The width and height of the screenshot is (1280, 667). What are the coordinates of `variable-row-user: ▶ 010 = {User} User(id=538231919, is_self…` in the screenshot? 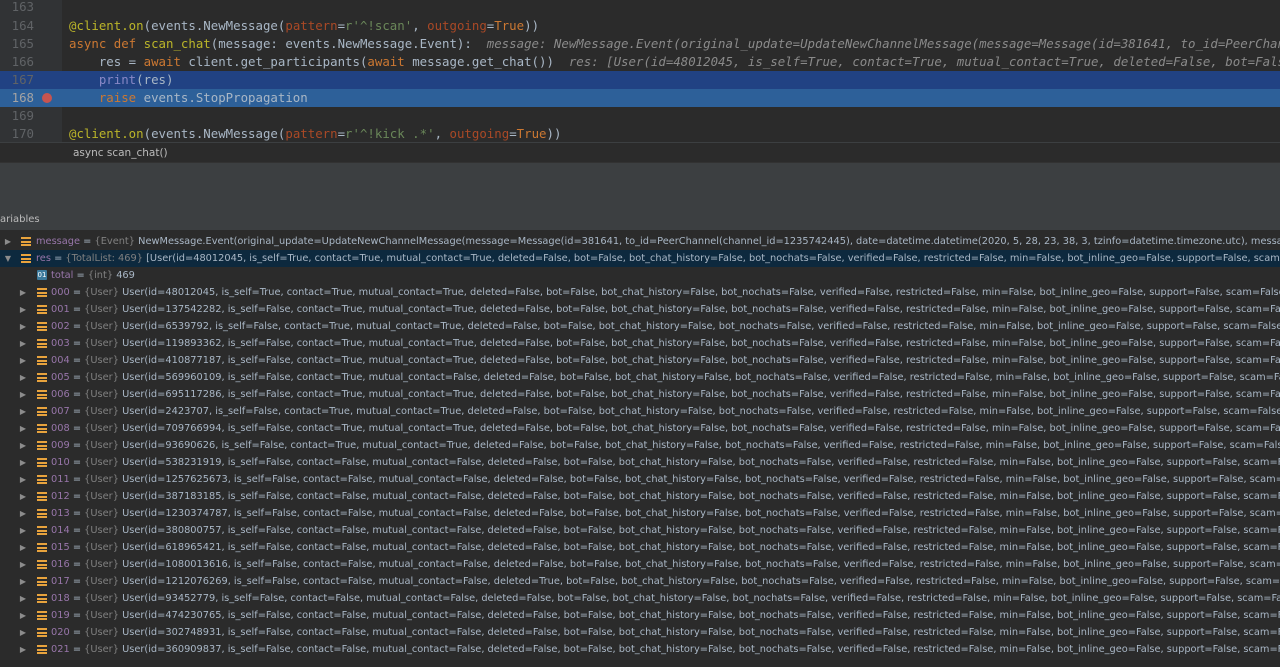 It's located at (640, 462).